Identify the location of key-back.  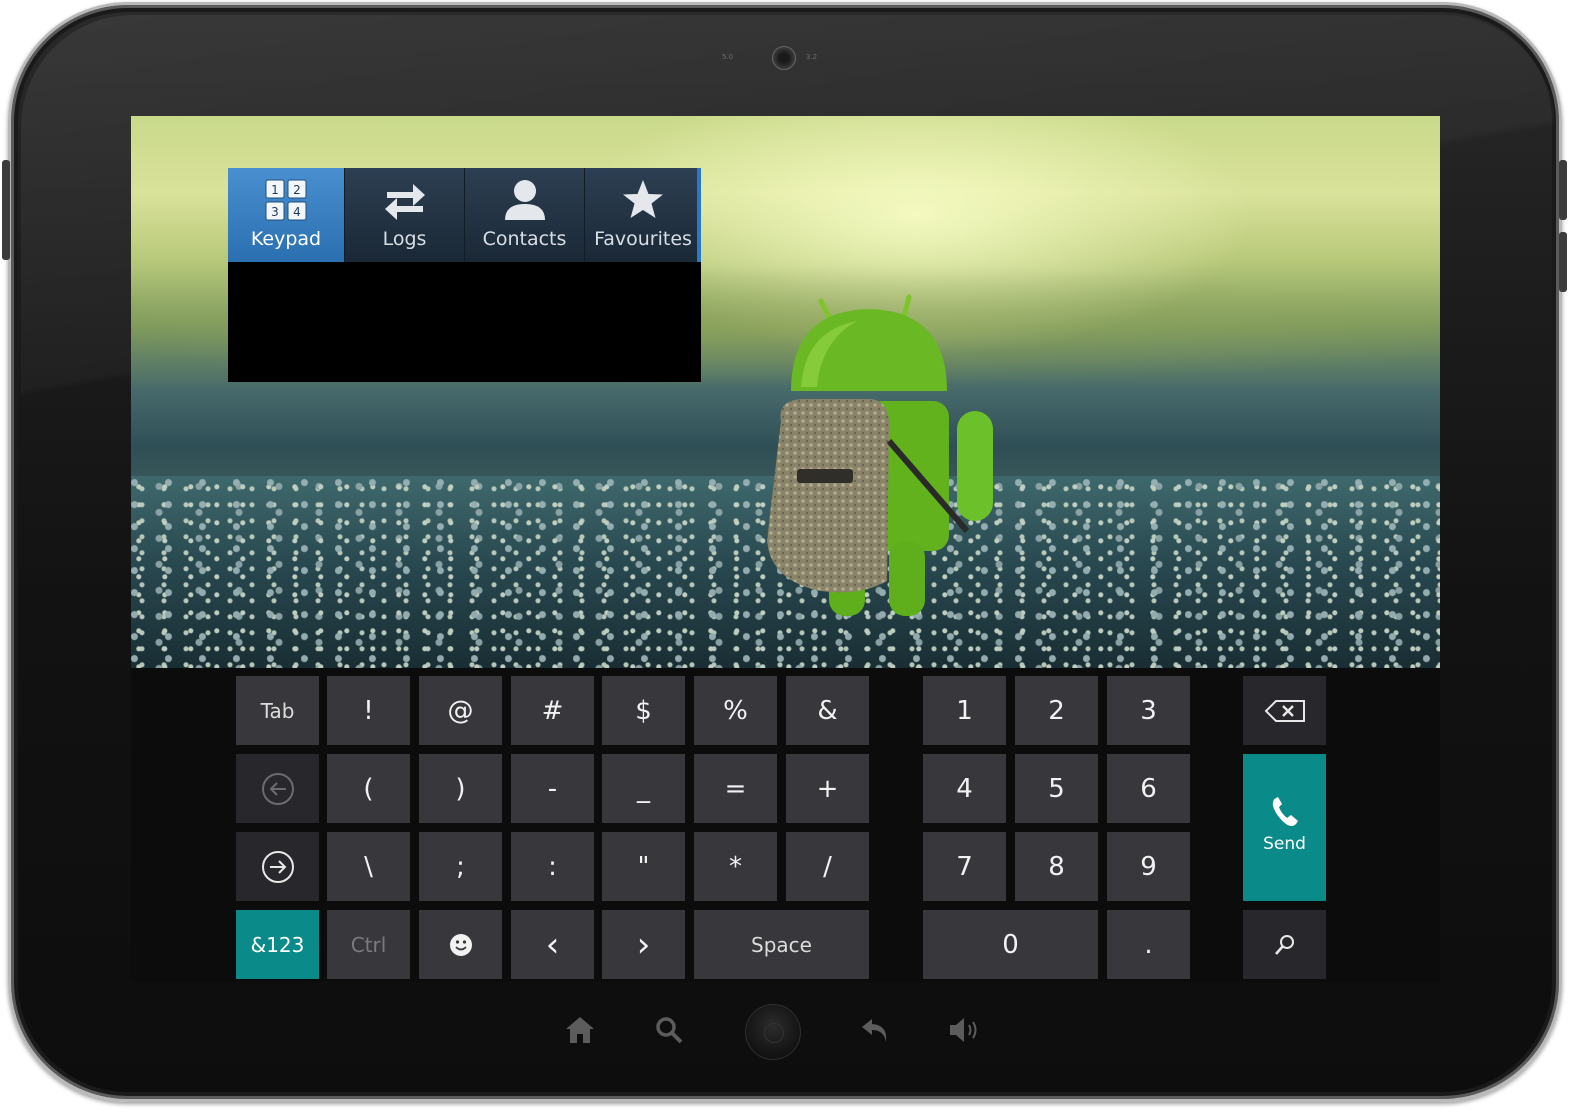
(277, 788).